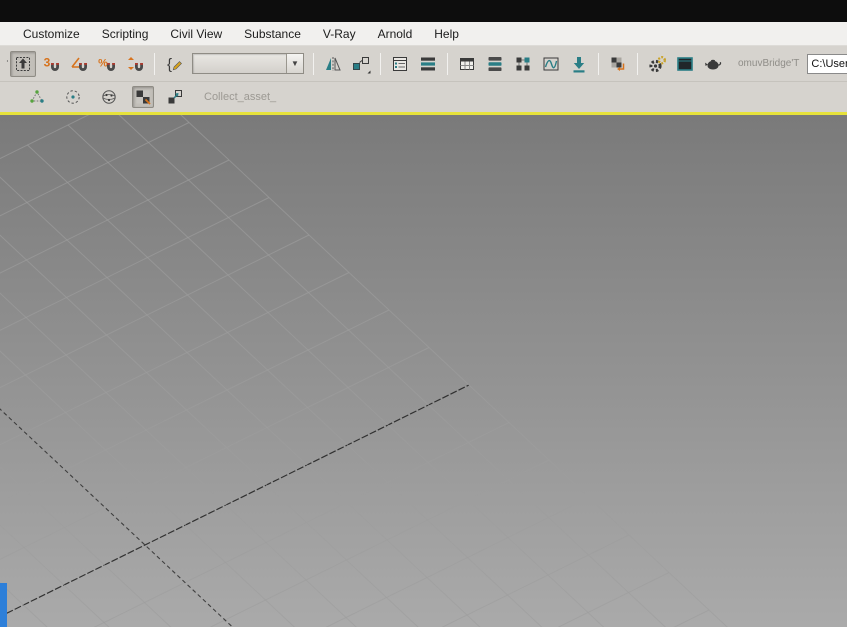 The height and width of the screenshot is (627, 847). I want to click on collect-asset-button: Collect_asset_, so click(240, 97).